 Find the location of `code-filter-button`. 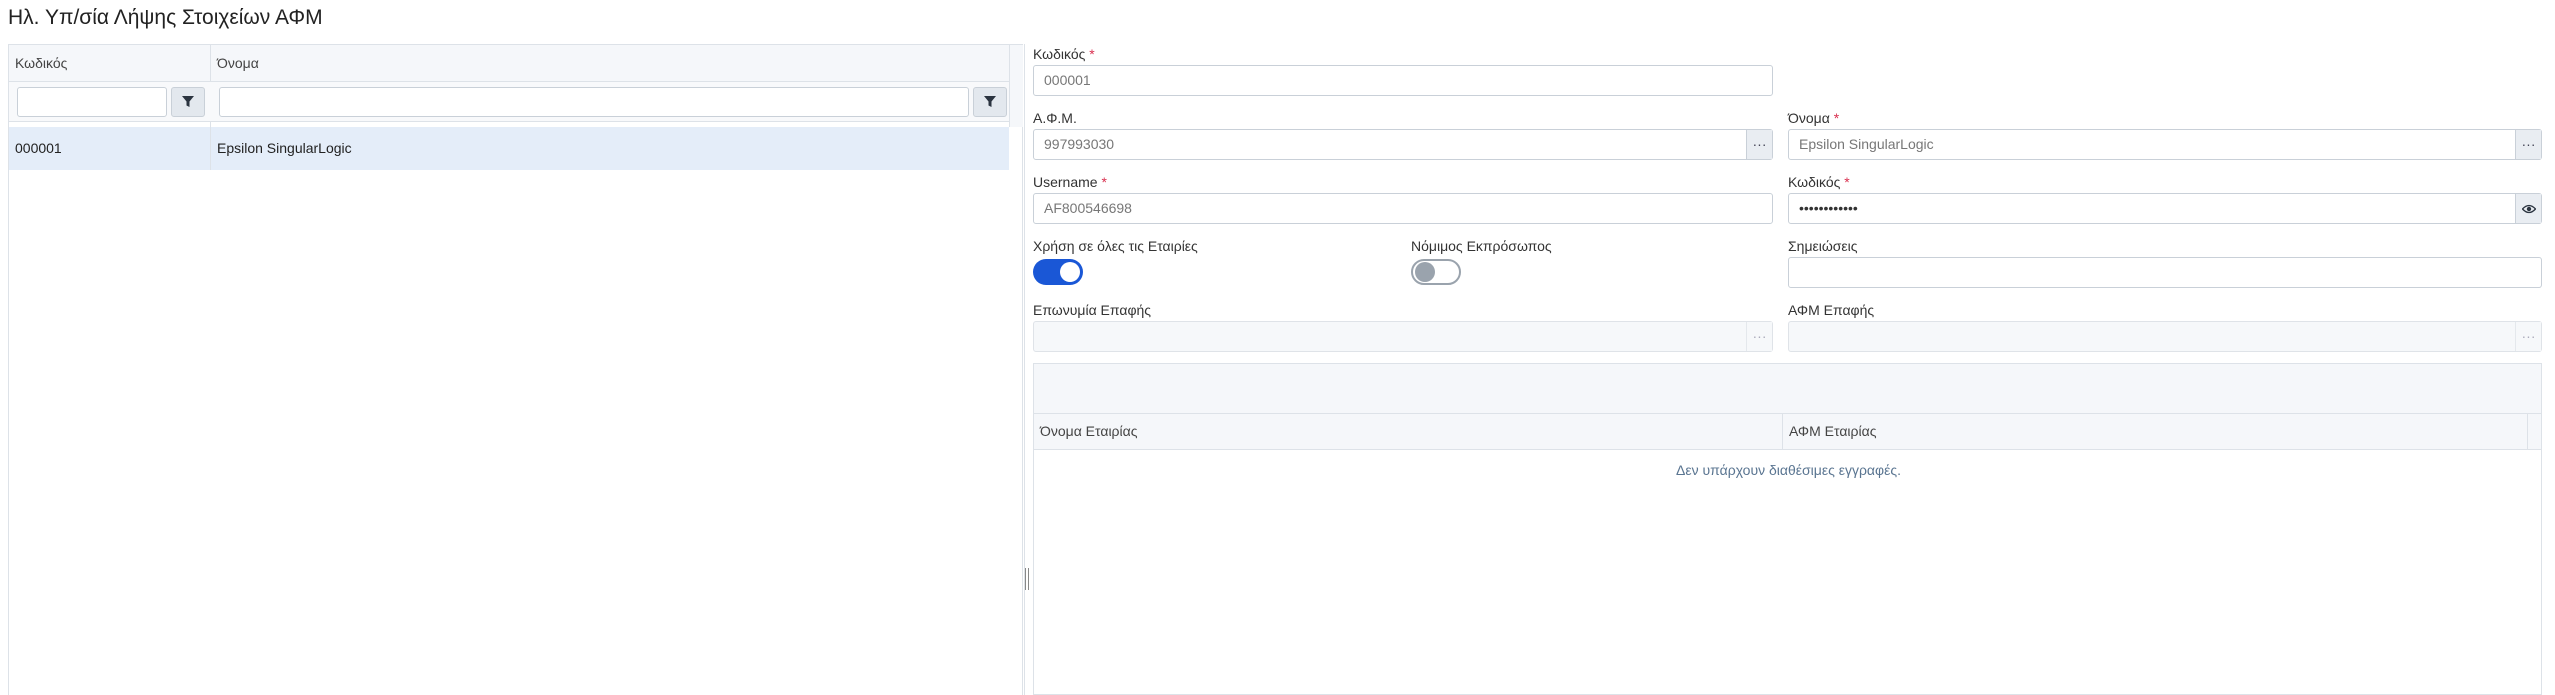

code-filter-button is located at coordinates (188, 102).